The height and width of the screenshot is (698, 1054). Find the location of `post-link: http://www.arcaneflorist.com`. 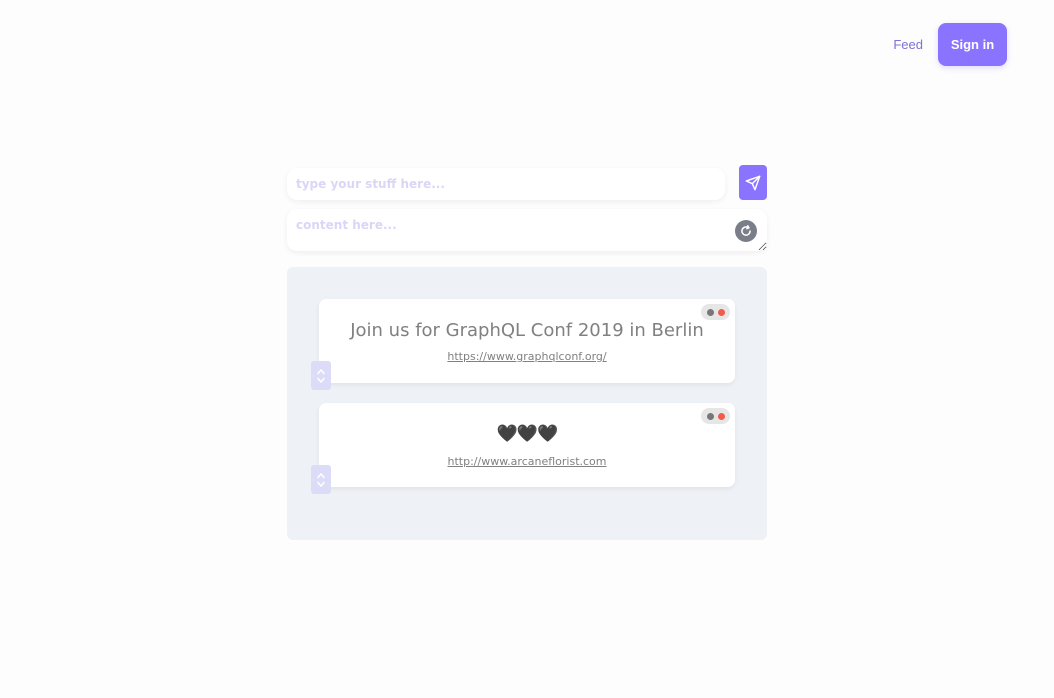

post-link: http://www.arcaneflorist.com is located at coordinates (527, 461).